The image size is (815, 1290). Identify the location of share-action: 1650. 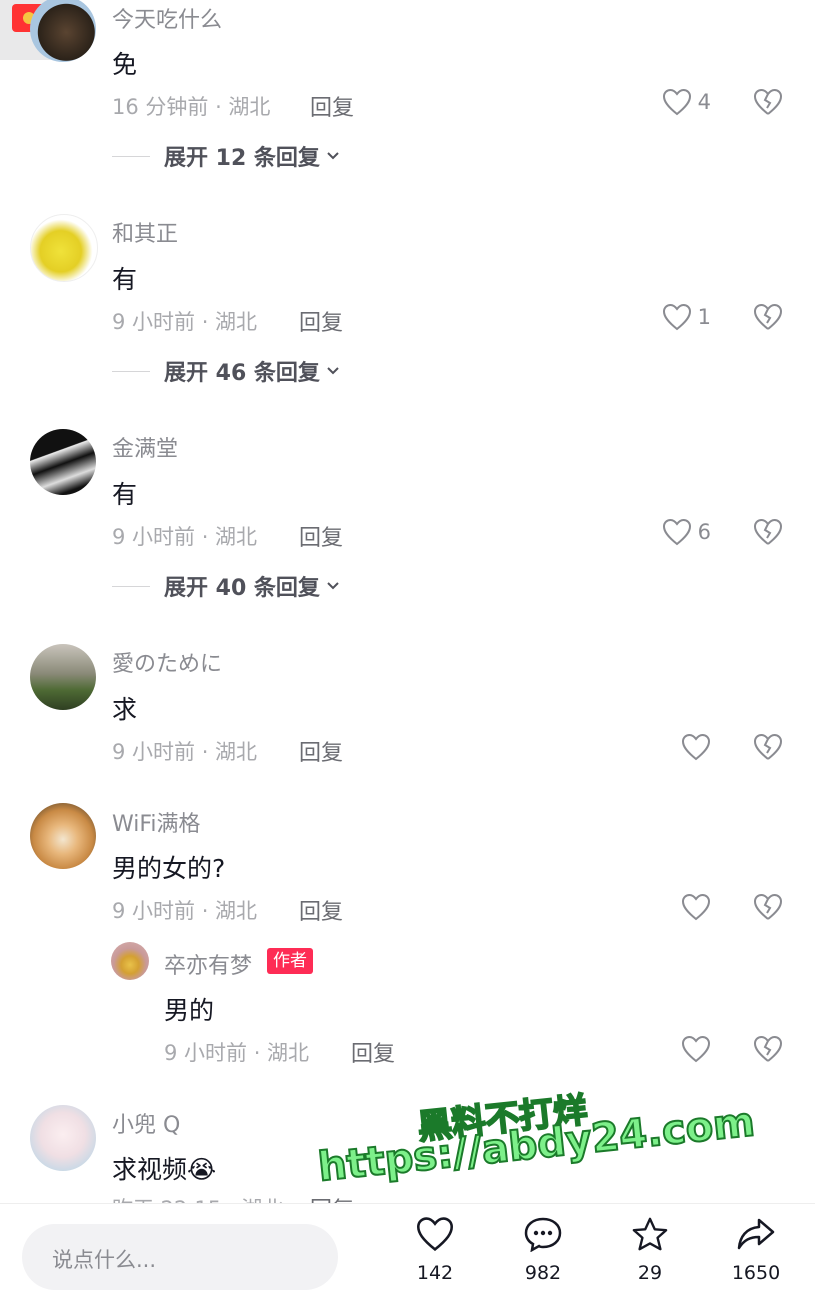
(756, 1250).